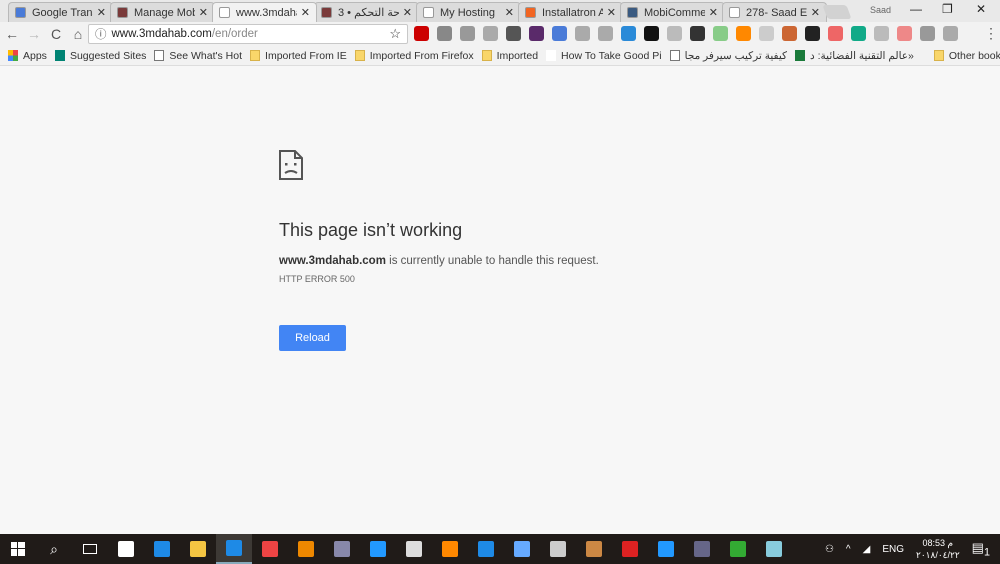 This screenshot has width=1000, height=564. I want to click on tab: لوحة التحكم • 3 ✕, so click(366, 12).